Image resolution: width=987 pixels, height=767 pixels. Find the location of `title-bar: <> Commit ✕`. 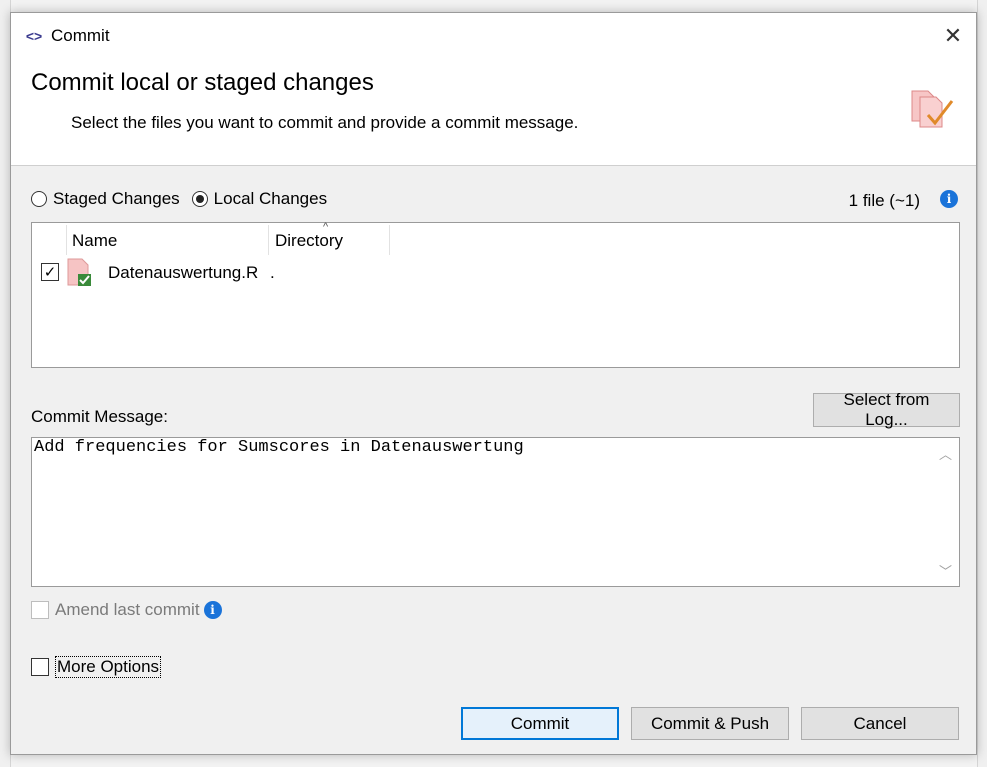

title-bar: <> Commit ✕ is located at coordinates (493, 36).